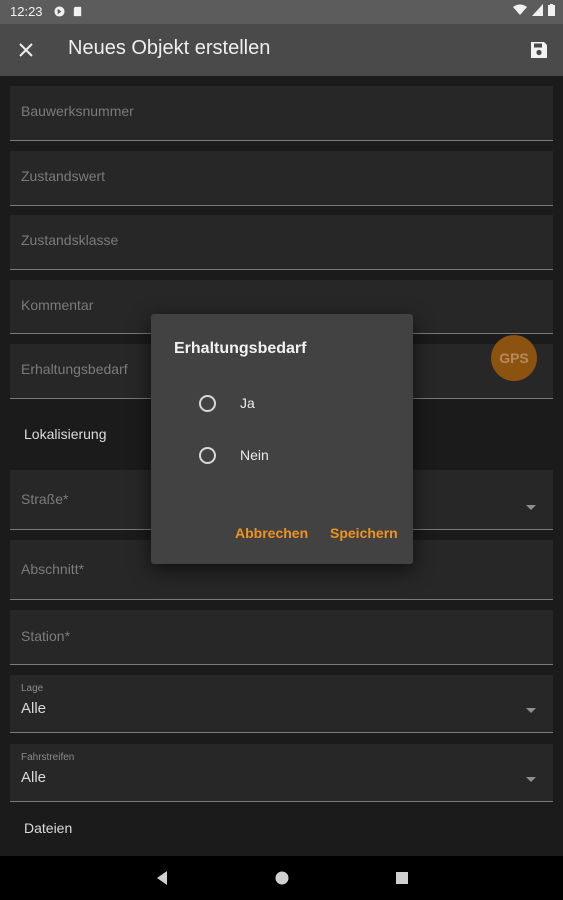 This screenshot has height=900, width=563. I want to click on dialog-title: Erhaltungsbedarf, so click(240, 348).